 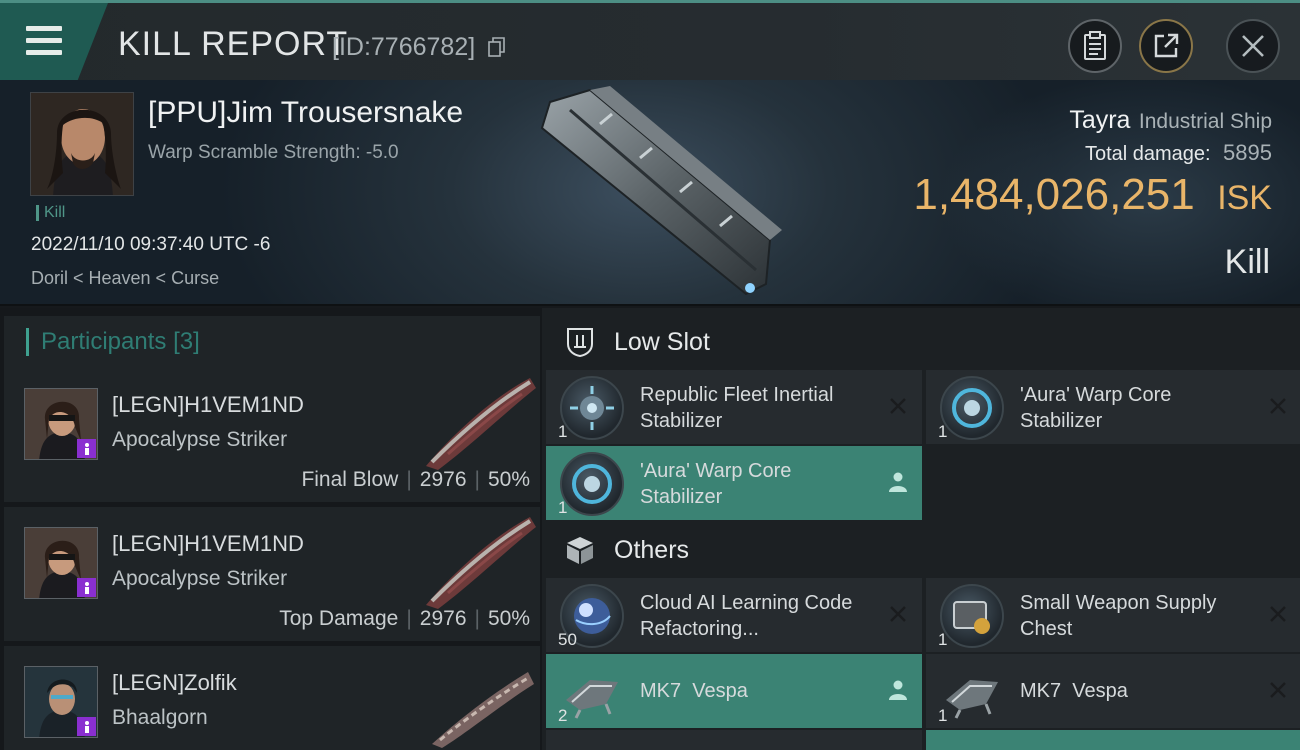 I want to click on item-card: 2 MK7 Vespa, so click(x=734, y=691).